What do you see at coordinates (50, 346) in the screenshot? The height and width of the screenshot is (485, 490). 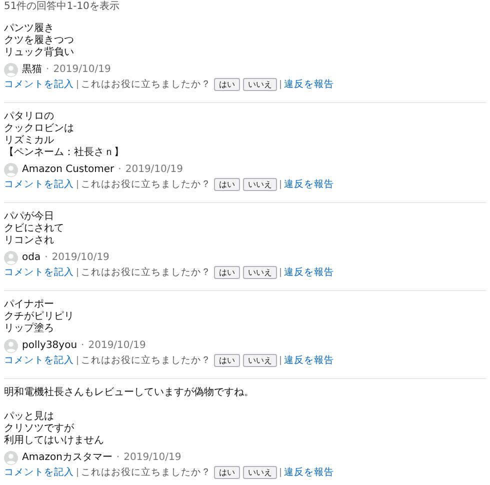 I see `author-name: polly38you` at bounding box center [50, 346].